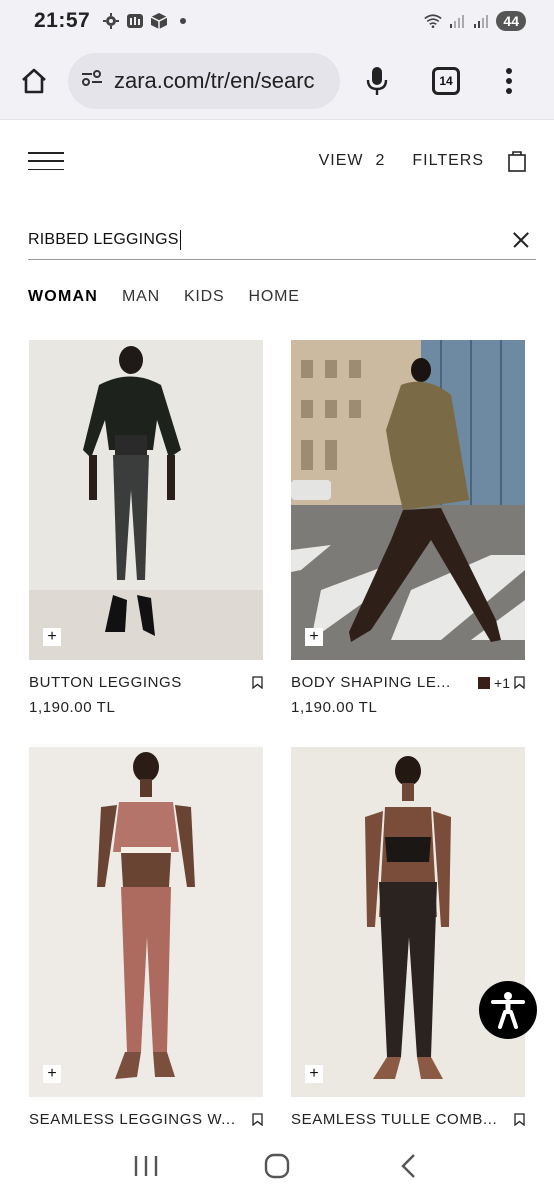 The width and height of the screenshot is (554, 1200). What do you see at coordinates (277, 21) in the screenshot?
I see `status-bar: 21:57 44` at bounding box center [277, 21].